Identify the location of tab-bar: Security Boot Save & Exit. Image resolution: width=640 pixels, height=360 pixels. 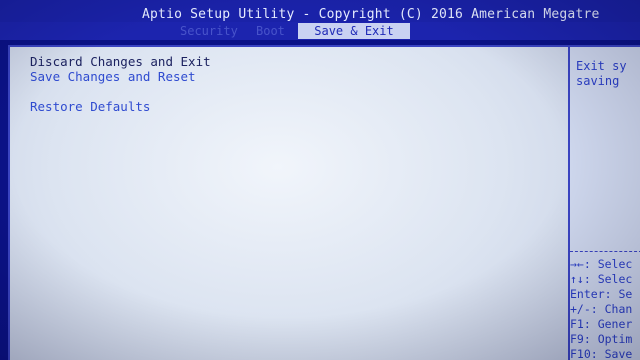
(320, 31).